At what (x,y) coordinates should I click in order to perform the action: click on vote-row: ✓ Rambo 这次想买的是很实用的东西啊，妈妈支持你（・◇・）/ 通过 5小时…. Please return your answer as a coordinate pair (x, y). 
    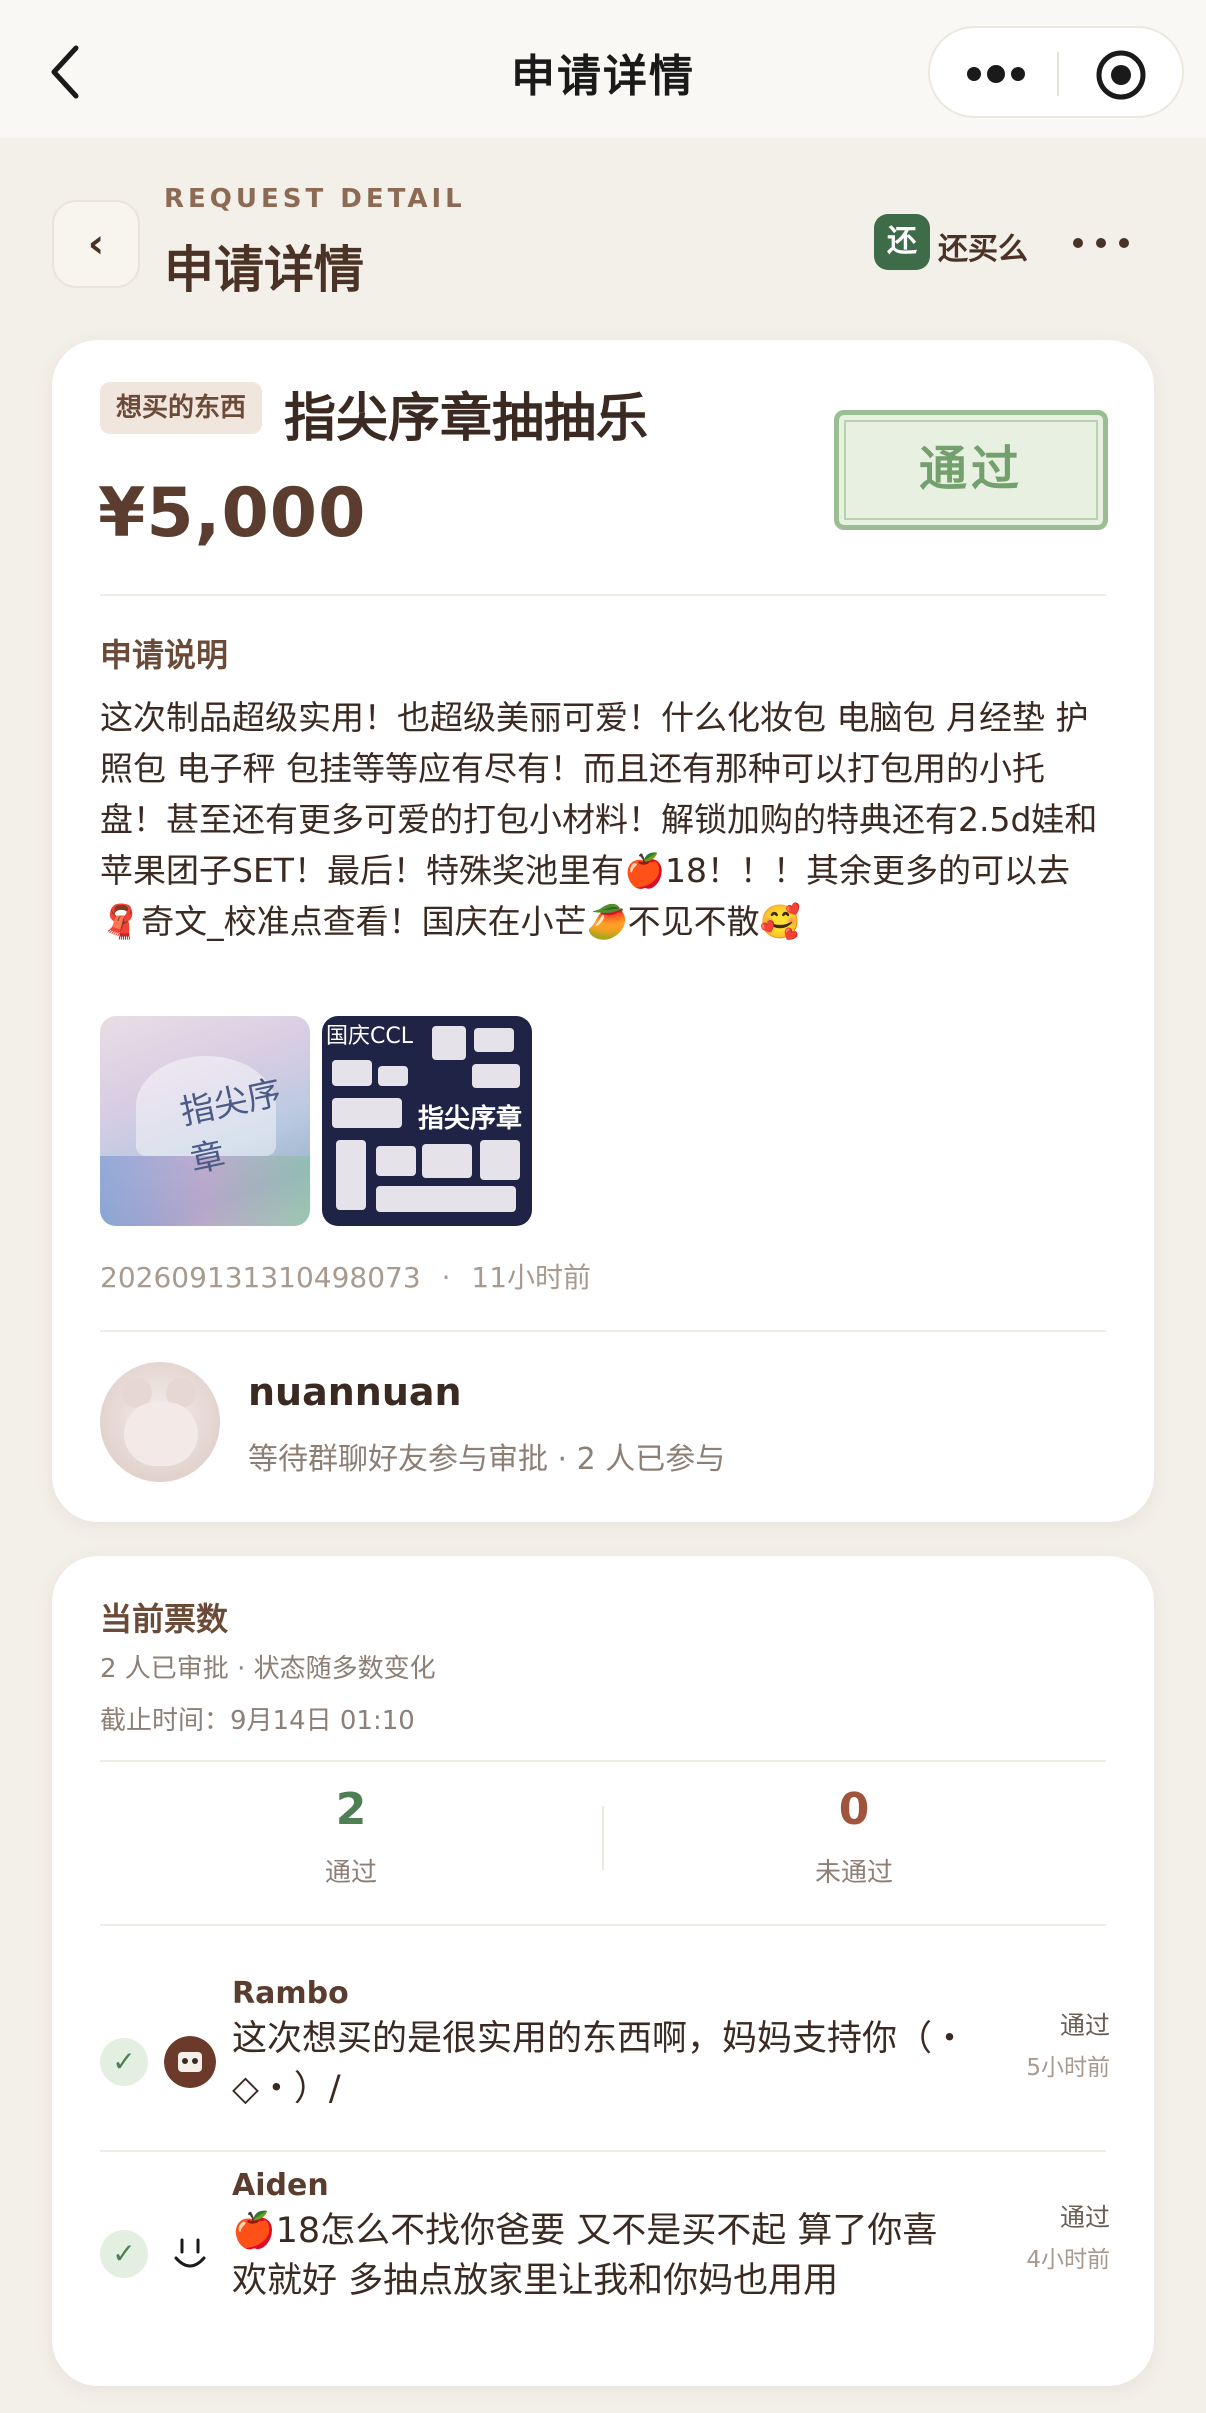
    Looking at the image, I should click on (605, 2068).